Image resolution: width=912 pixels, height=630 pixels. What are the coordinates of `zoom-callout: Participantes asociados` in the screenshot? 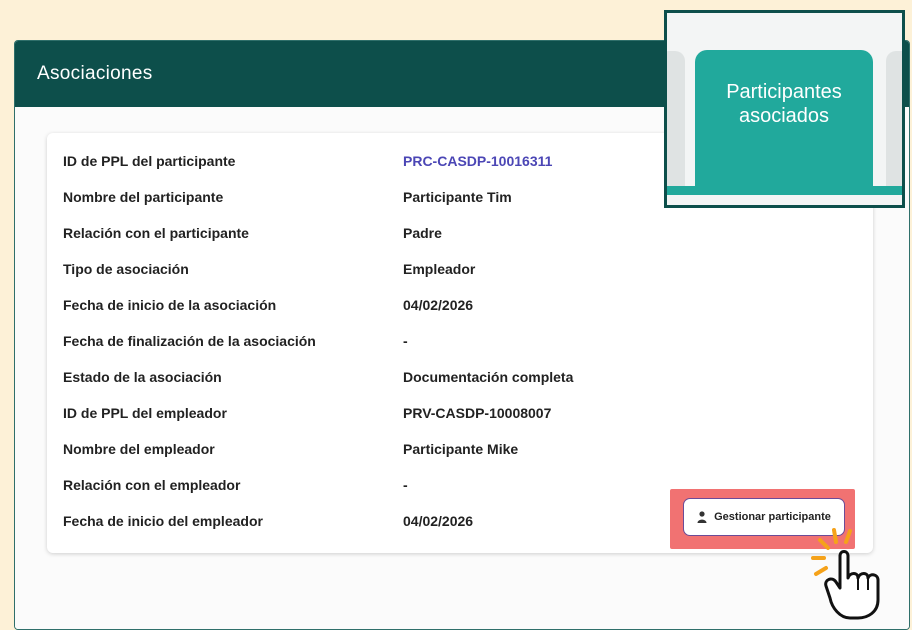 It's located at (784, 109).